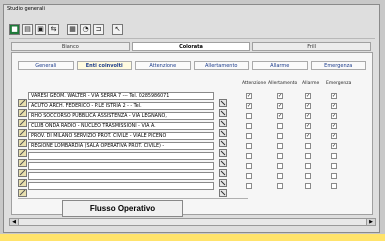 Image resolution: width=385 pixels, height=241 pixels. Describe the element at coordinates (339, 83) in the screenshot. I see `column-header-emergenza: Emergenza` at that location.